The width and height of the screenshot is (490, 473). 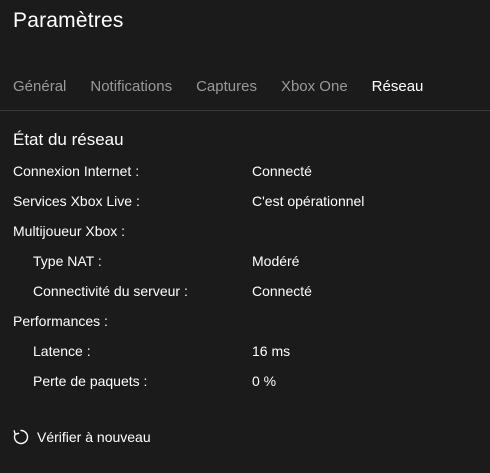 I want to click on row-server-connectivity: Connectivité du serveur : Connecté, so click(x=243, y=298).